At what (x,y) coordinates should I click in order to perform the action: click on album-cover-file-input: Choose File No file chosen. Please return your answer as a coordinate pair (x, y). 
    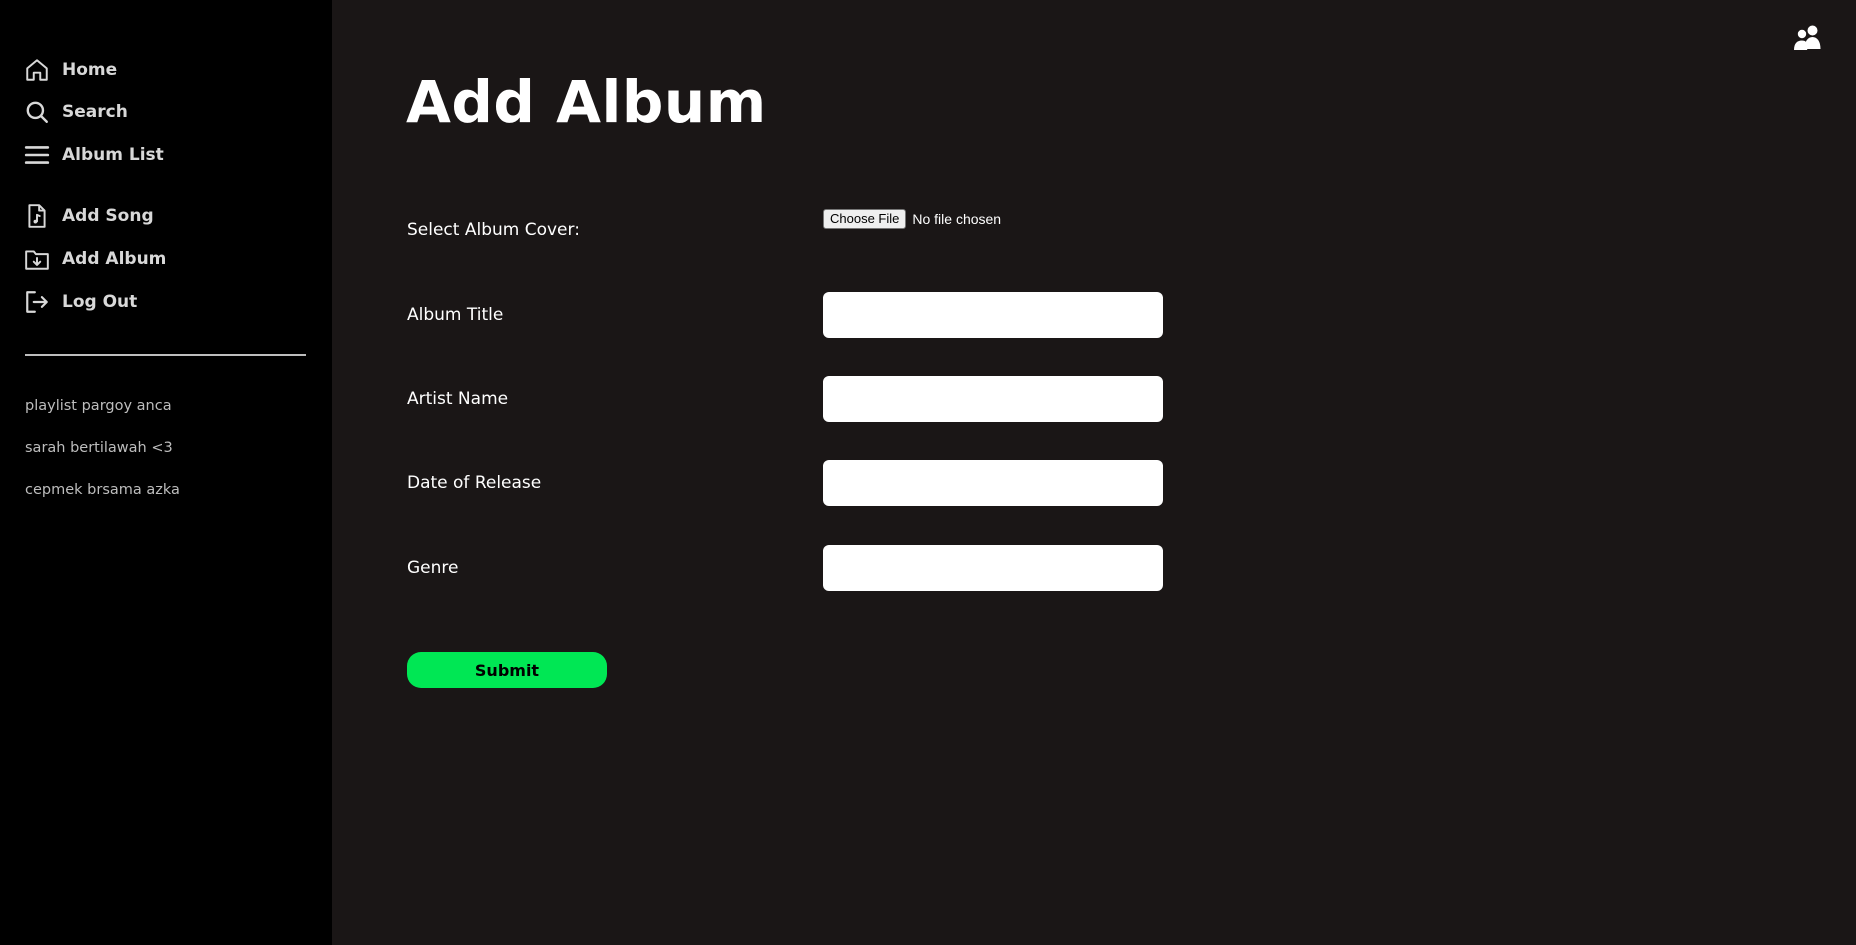
    Looking at the image, I should click on (912, 219).